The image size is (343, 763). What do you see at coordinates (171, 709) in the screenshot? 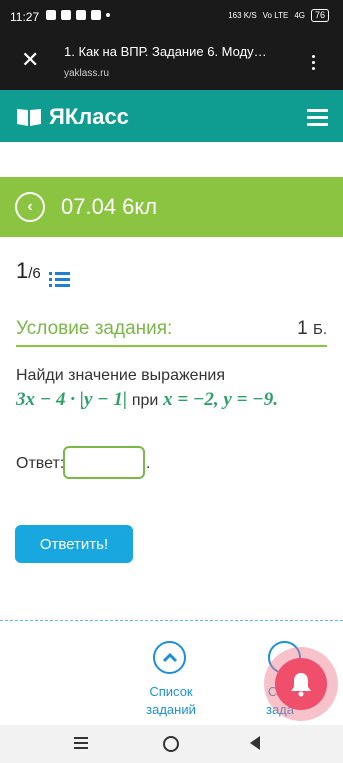
I see `task-list-label-line2: заданий` at bounding box center [171, 709].